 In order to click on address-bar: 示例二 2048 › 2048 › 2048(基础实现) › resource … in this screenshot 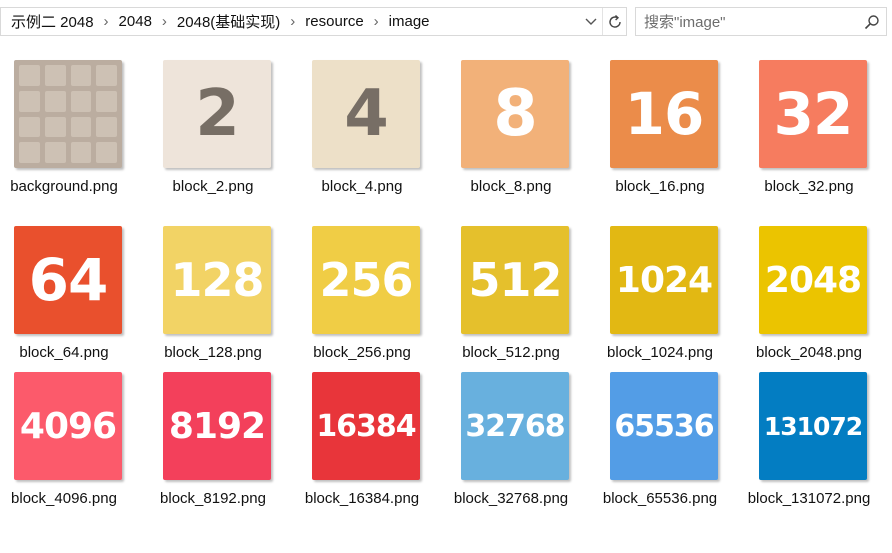, I will do `click(313, 21)`.